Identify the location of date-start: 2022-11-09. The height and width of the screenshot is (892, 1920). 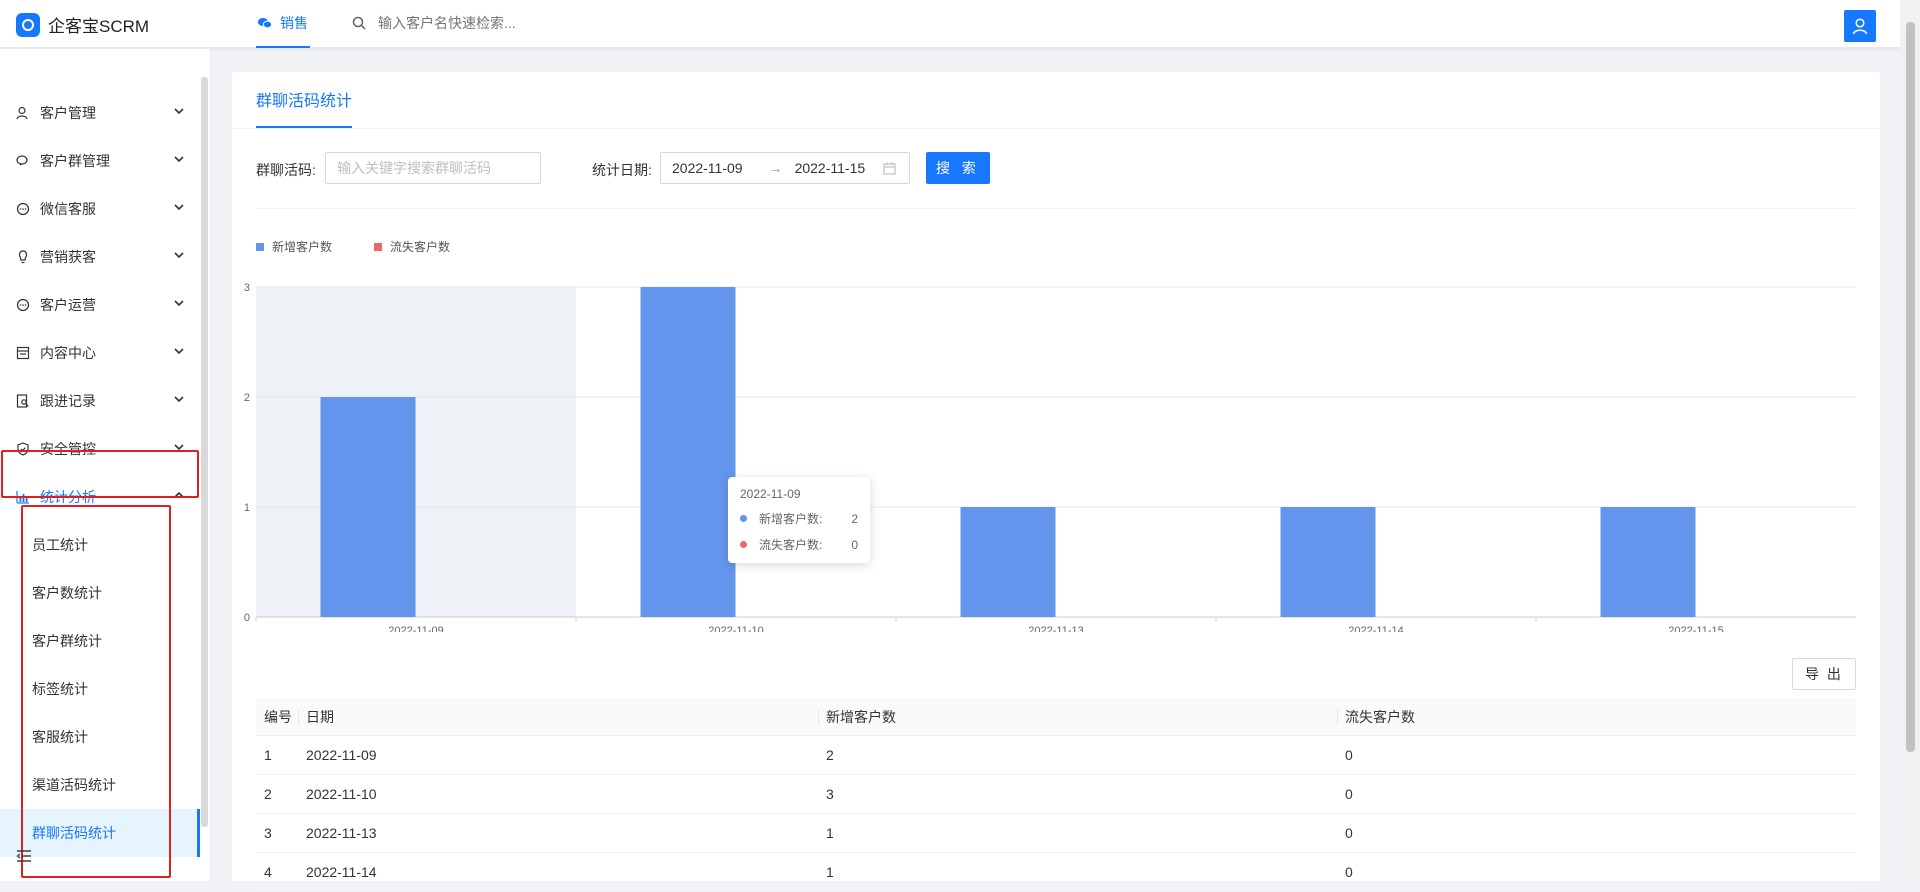
(707, 168).